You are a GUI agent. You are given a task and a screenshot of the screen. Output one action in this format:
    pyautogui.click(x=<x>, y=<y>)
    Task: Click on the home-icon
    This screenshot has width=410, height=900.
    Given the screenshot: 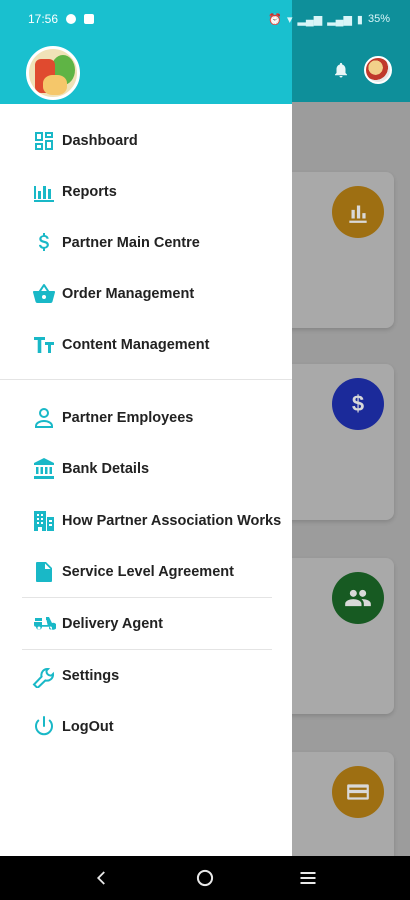 What is the action you would take?
    pyautogui.click(x=205, y=878)
    